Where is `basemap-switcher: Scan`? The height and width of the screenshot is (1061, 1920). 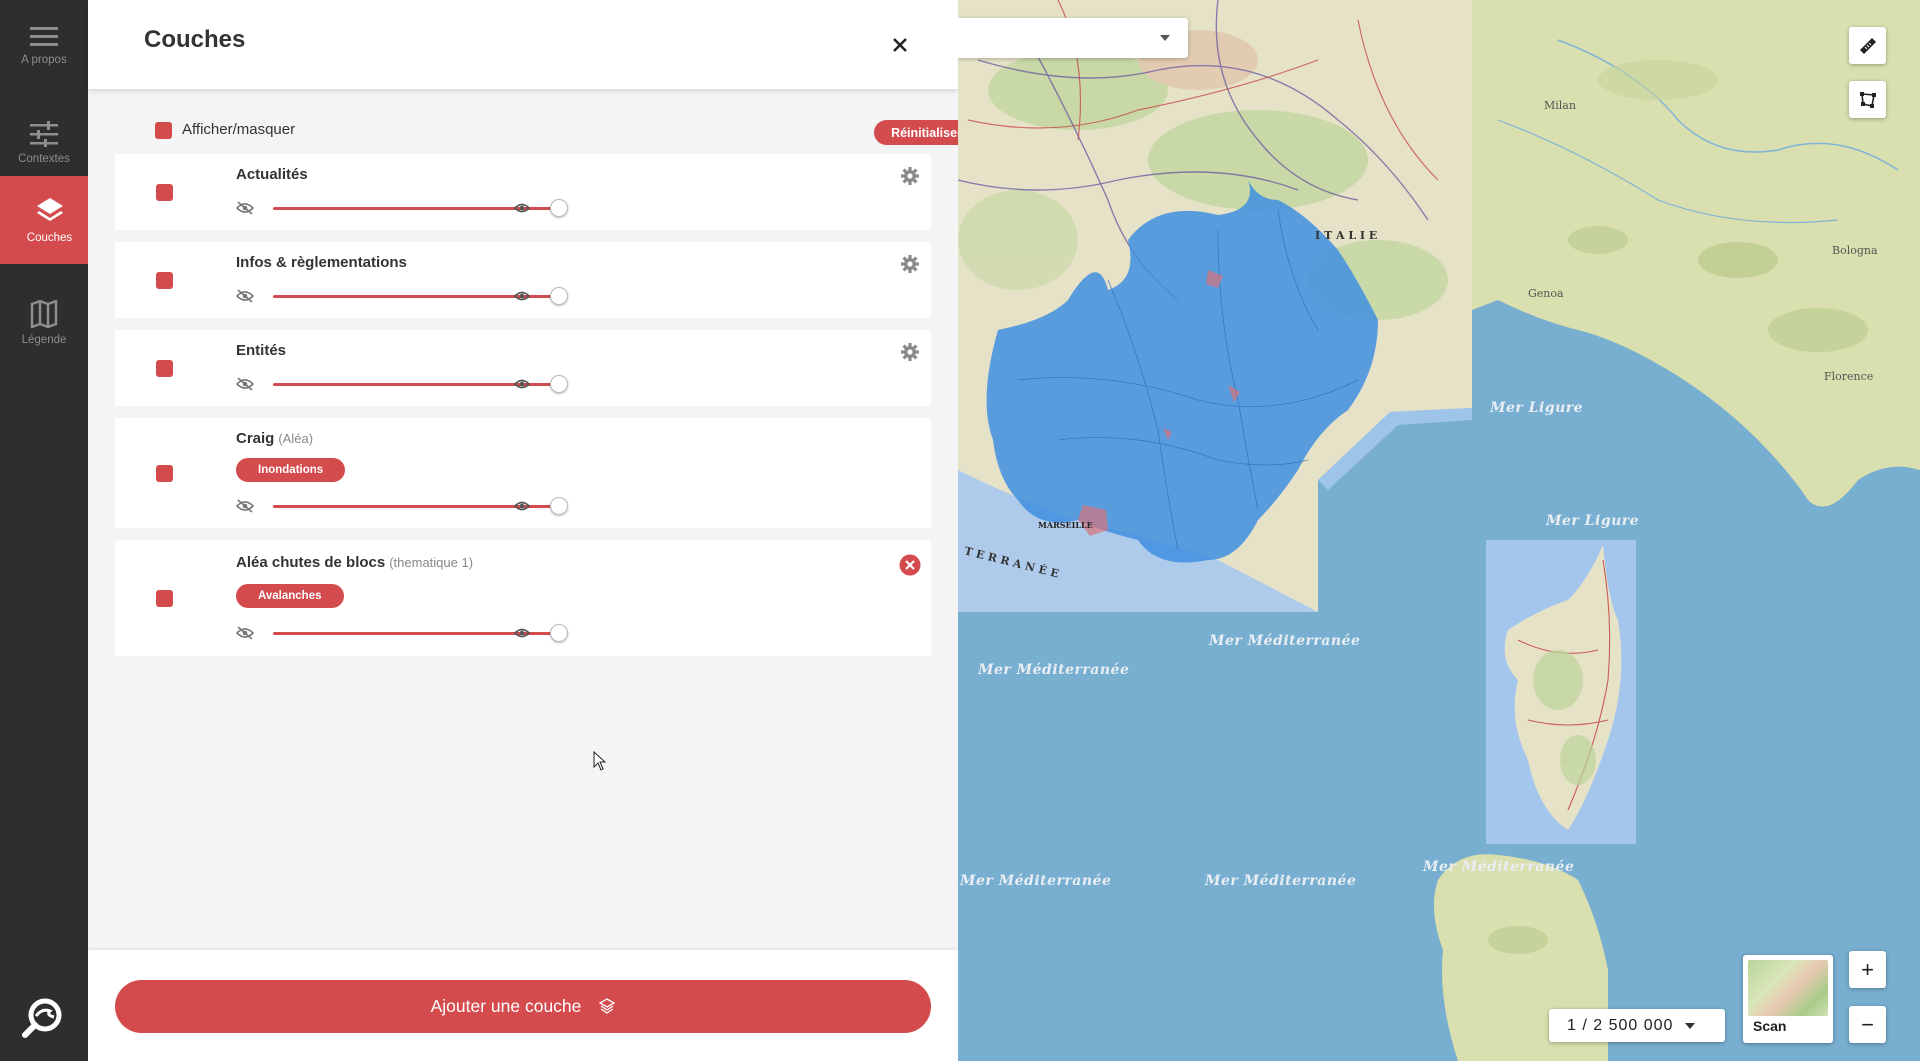 basemap-switcher: Scan is located at coordinates (1788, 999).